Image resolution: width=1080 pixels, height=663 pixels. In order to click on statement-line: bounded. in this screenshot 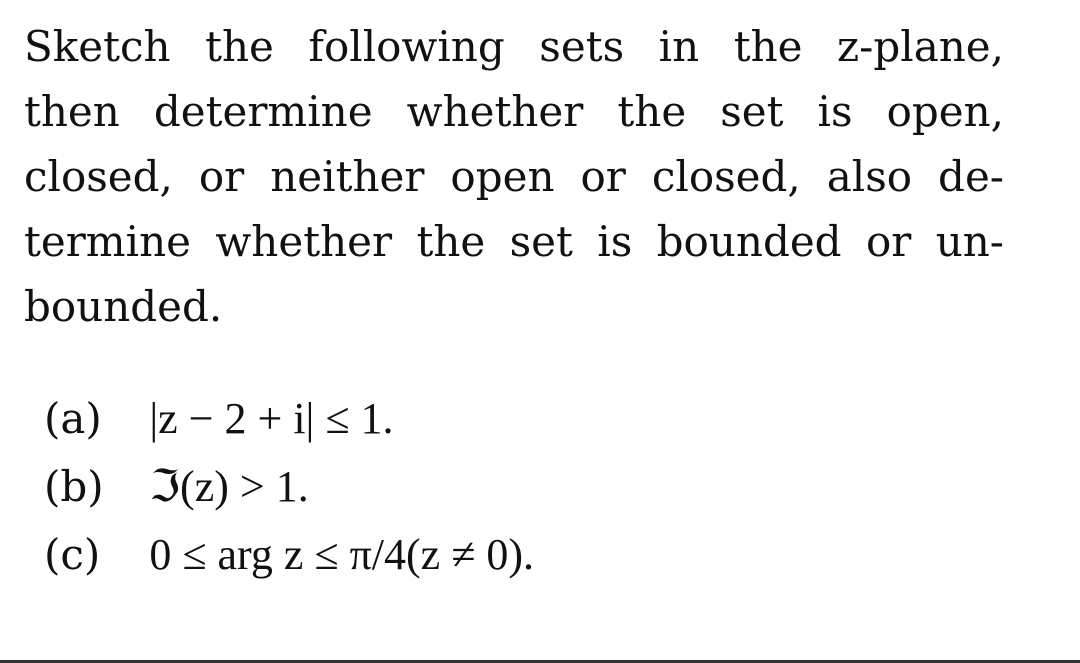, I will do `click(123, 306)`.